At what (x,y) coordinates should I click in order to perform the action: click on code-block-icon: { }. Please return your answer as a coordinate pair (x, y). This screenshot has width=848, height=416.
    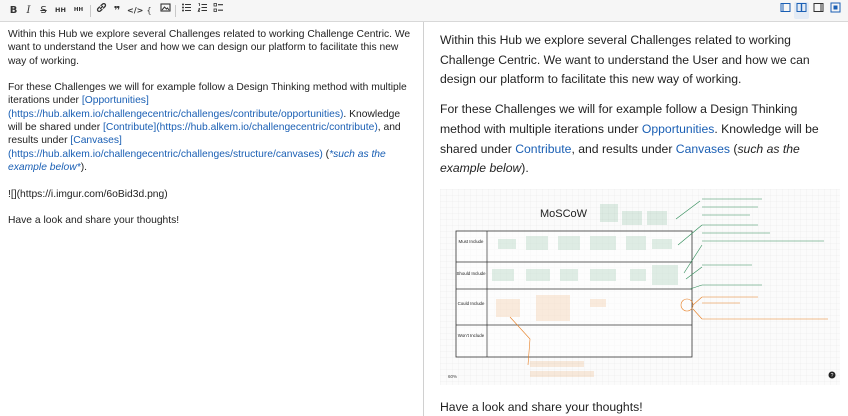
    Looking at the image, I should click on (149, 17).